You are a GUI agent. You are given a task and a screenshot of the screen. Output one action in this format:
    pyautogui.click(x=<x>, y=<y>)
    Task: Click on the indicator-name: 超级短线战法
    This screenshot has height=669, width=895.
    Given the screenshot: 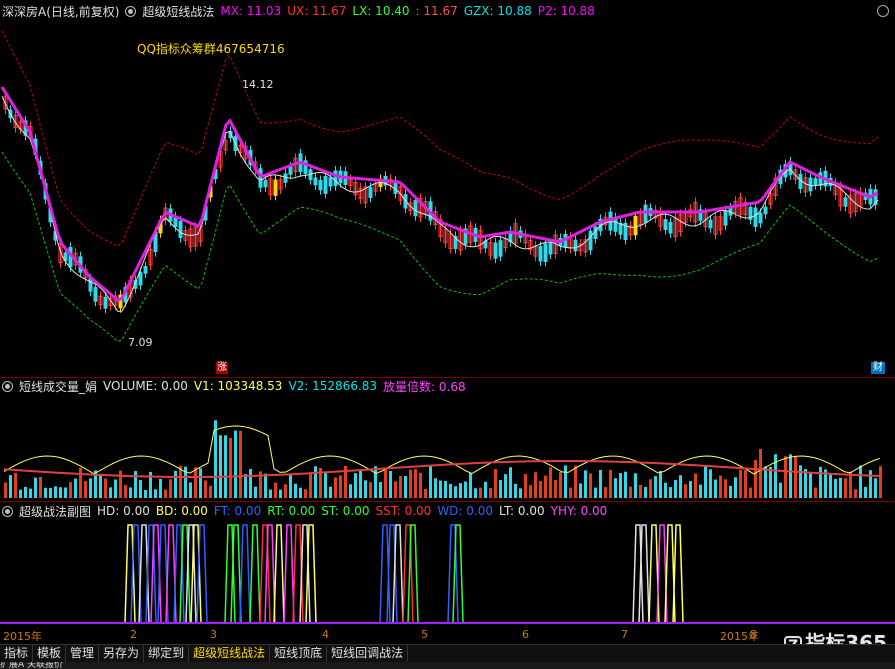 What is the action you would take?
    pyautogui.click(x=178, y=11)
    